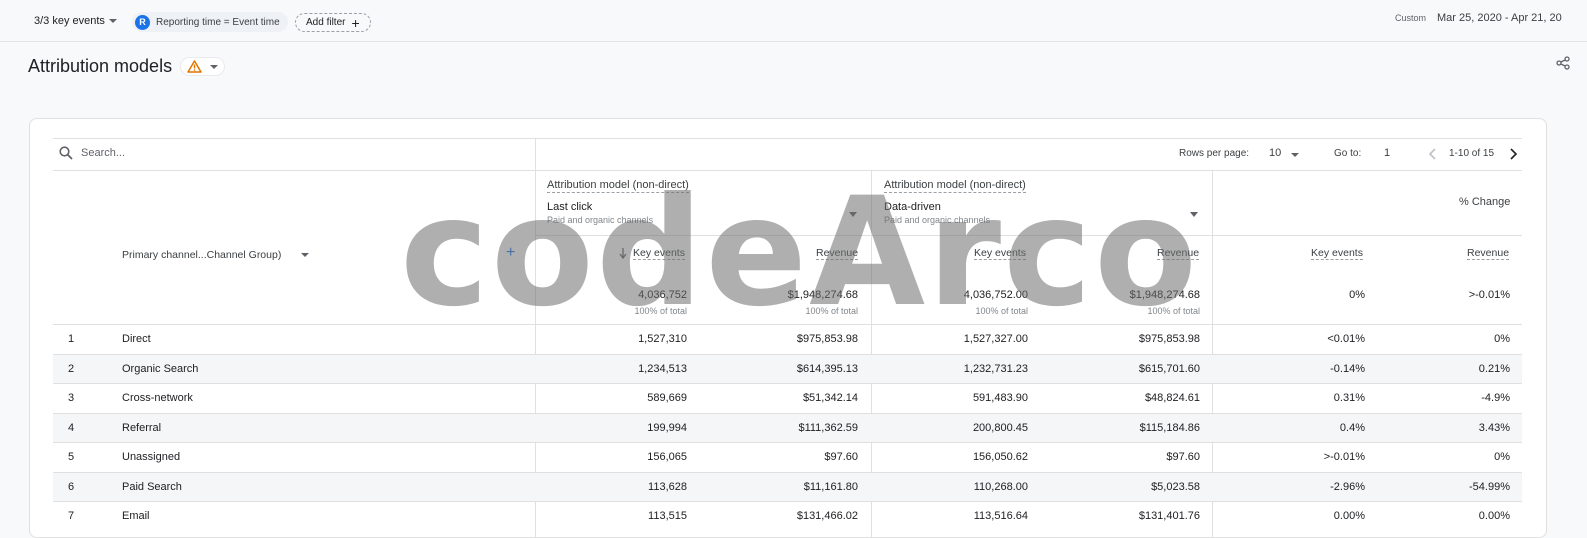  What do you see at coordinates (667, 457) in the screenshot?
I see `cell-lc-key-events: 156,065` at bounding box center [667, 457].